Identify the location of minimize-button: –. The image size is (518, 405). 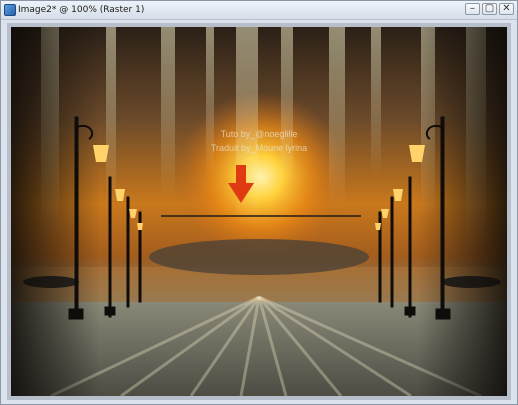
(472, 9).